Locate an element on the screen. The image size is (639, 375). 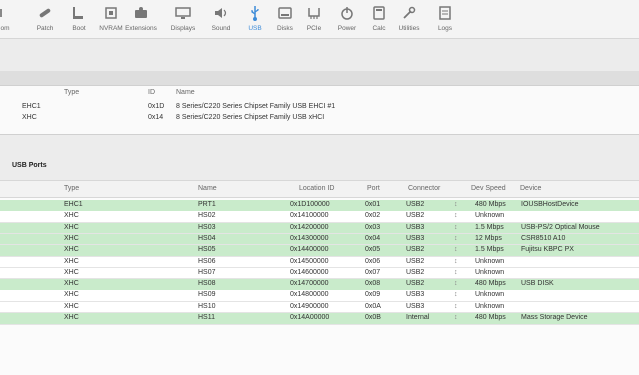
toolbar-label: Utilities is located at coordinates (409, 28).